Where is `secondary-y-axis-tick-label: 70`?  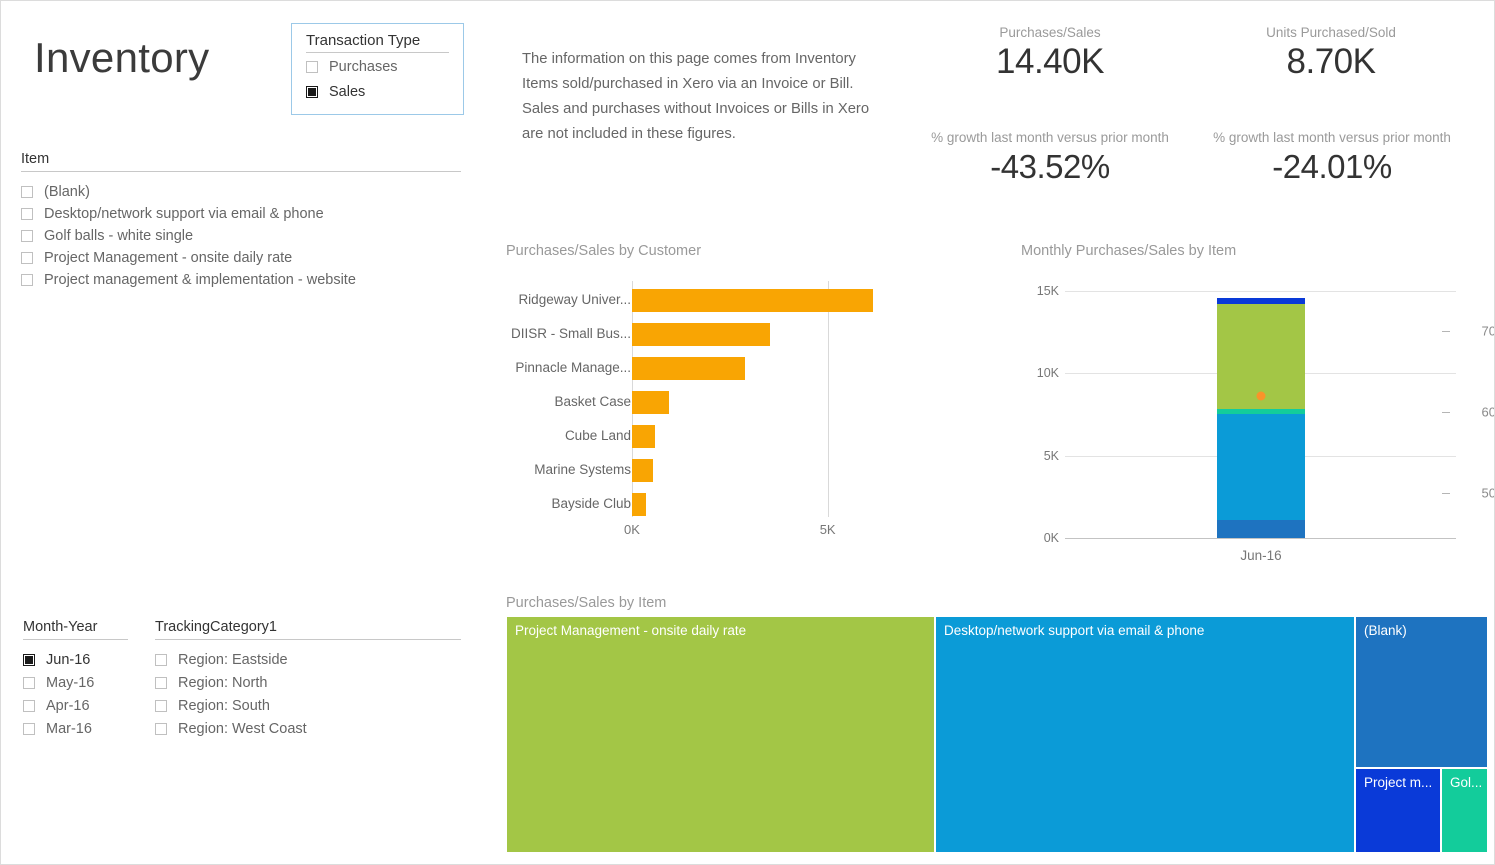 secondary-y-axis-tick-label: 70 is located at coordinates (1488, 331).